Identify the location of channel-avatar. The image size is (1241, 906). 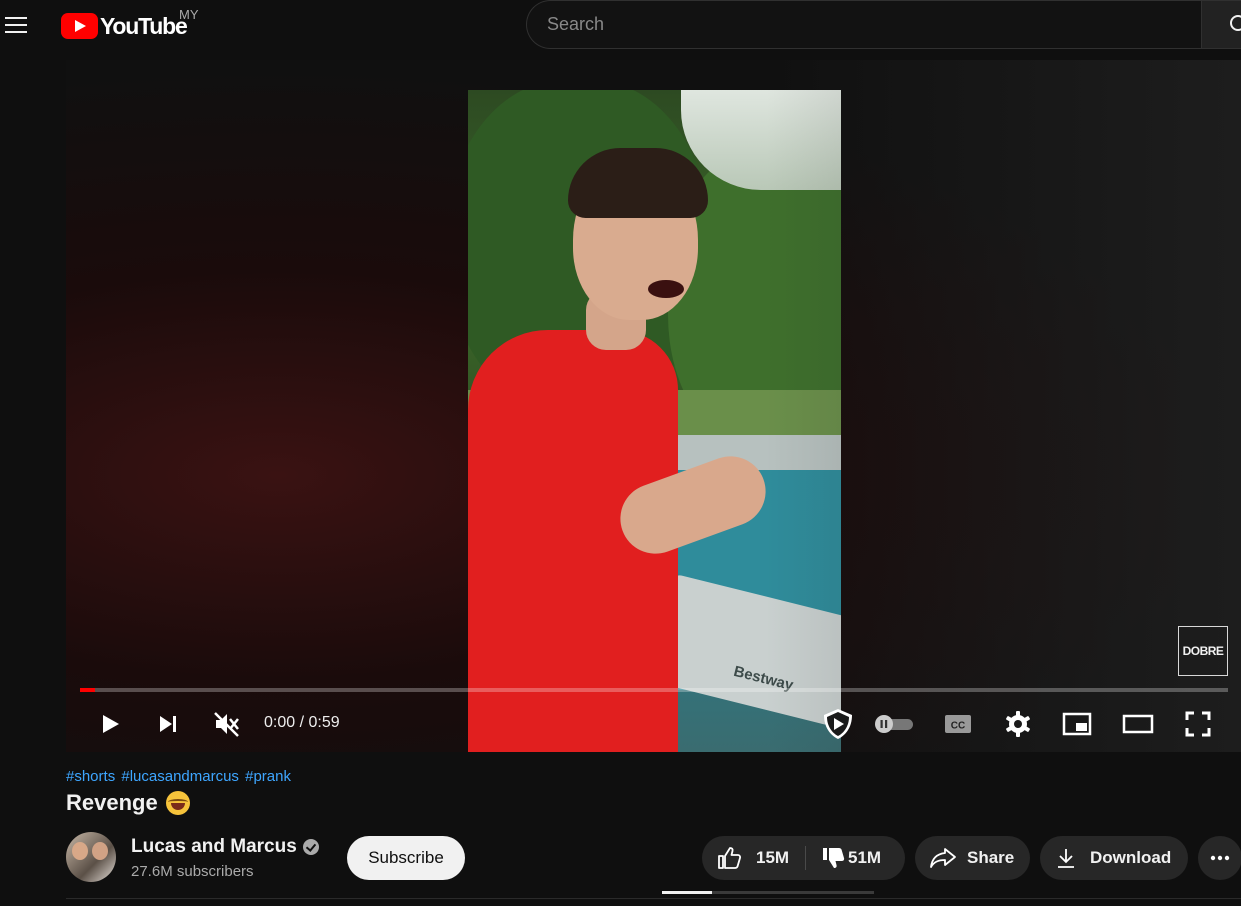
(91, 857).